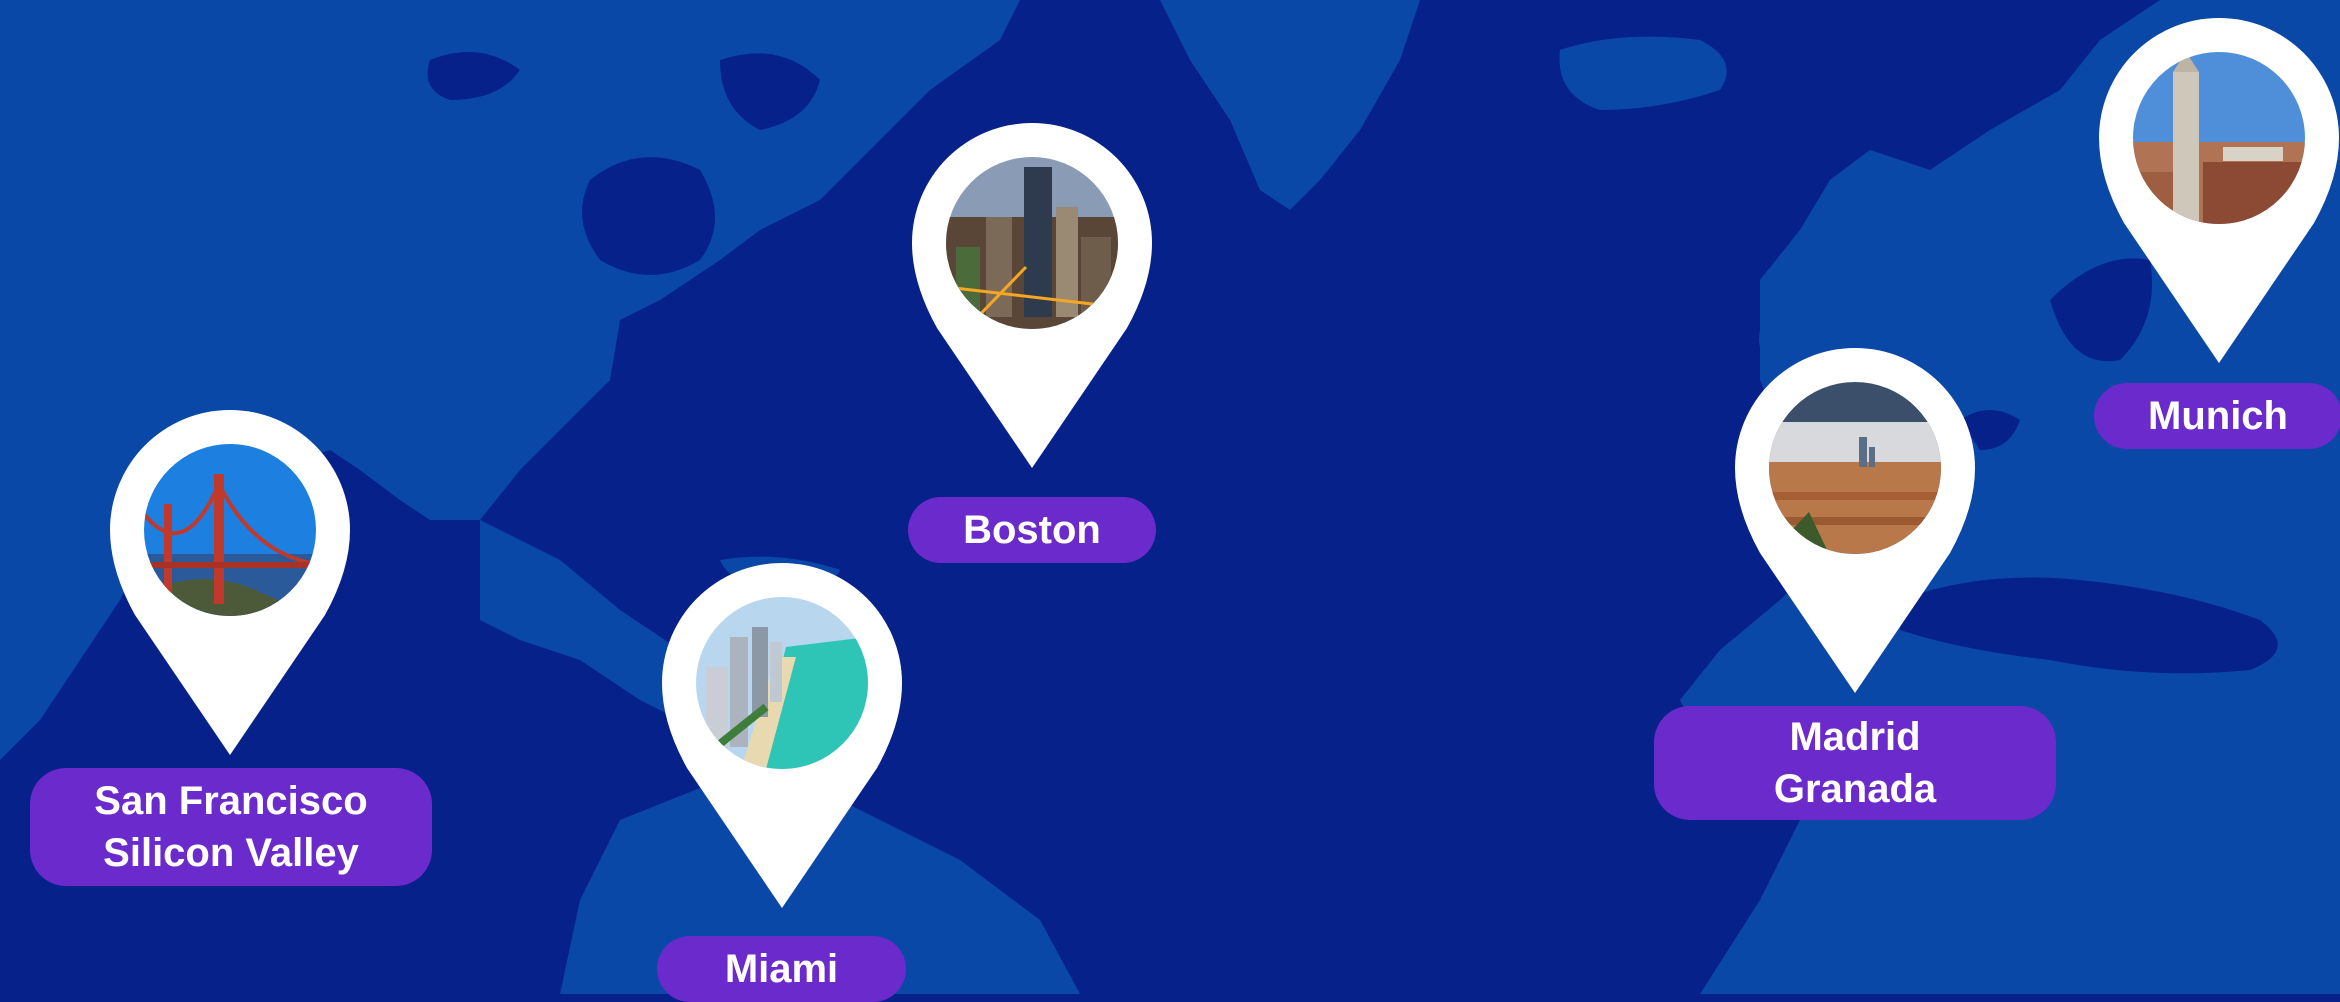 The height and width of the screenshot is (1002, 2340). Describe the element at coordinates (230, 530) in the screenshot. I see `golden-gate-bridge-photo` at that location.